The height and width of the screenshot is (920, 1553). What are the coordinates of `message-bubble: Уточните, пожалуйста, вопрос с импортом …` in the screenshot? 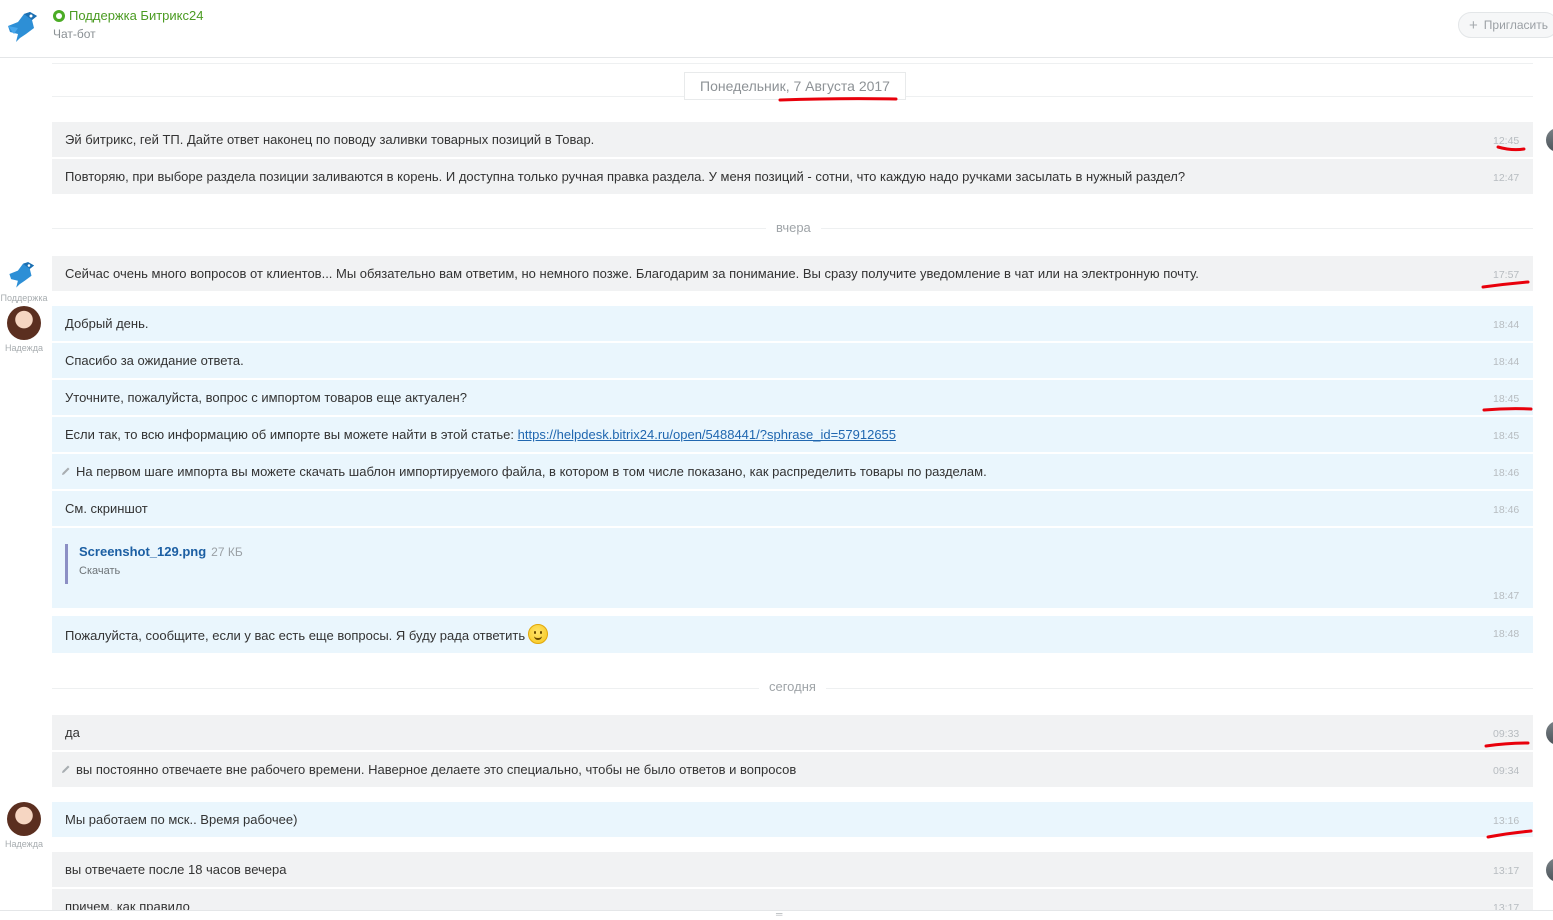 It's located at (792, 397).